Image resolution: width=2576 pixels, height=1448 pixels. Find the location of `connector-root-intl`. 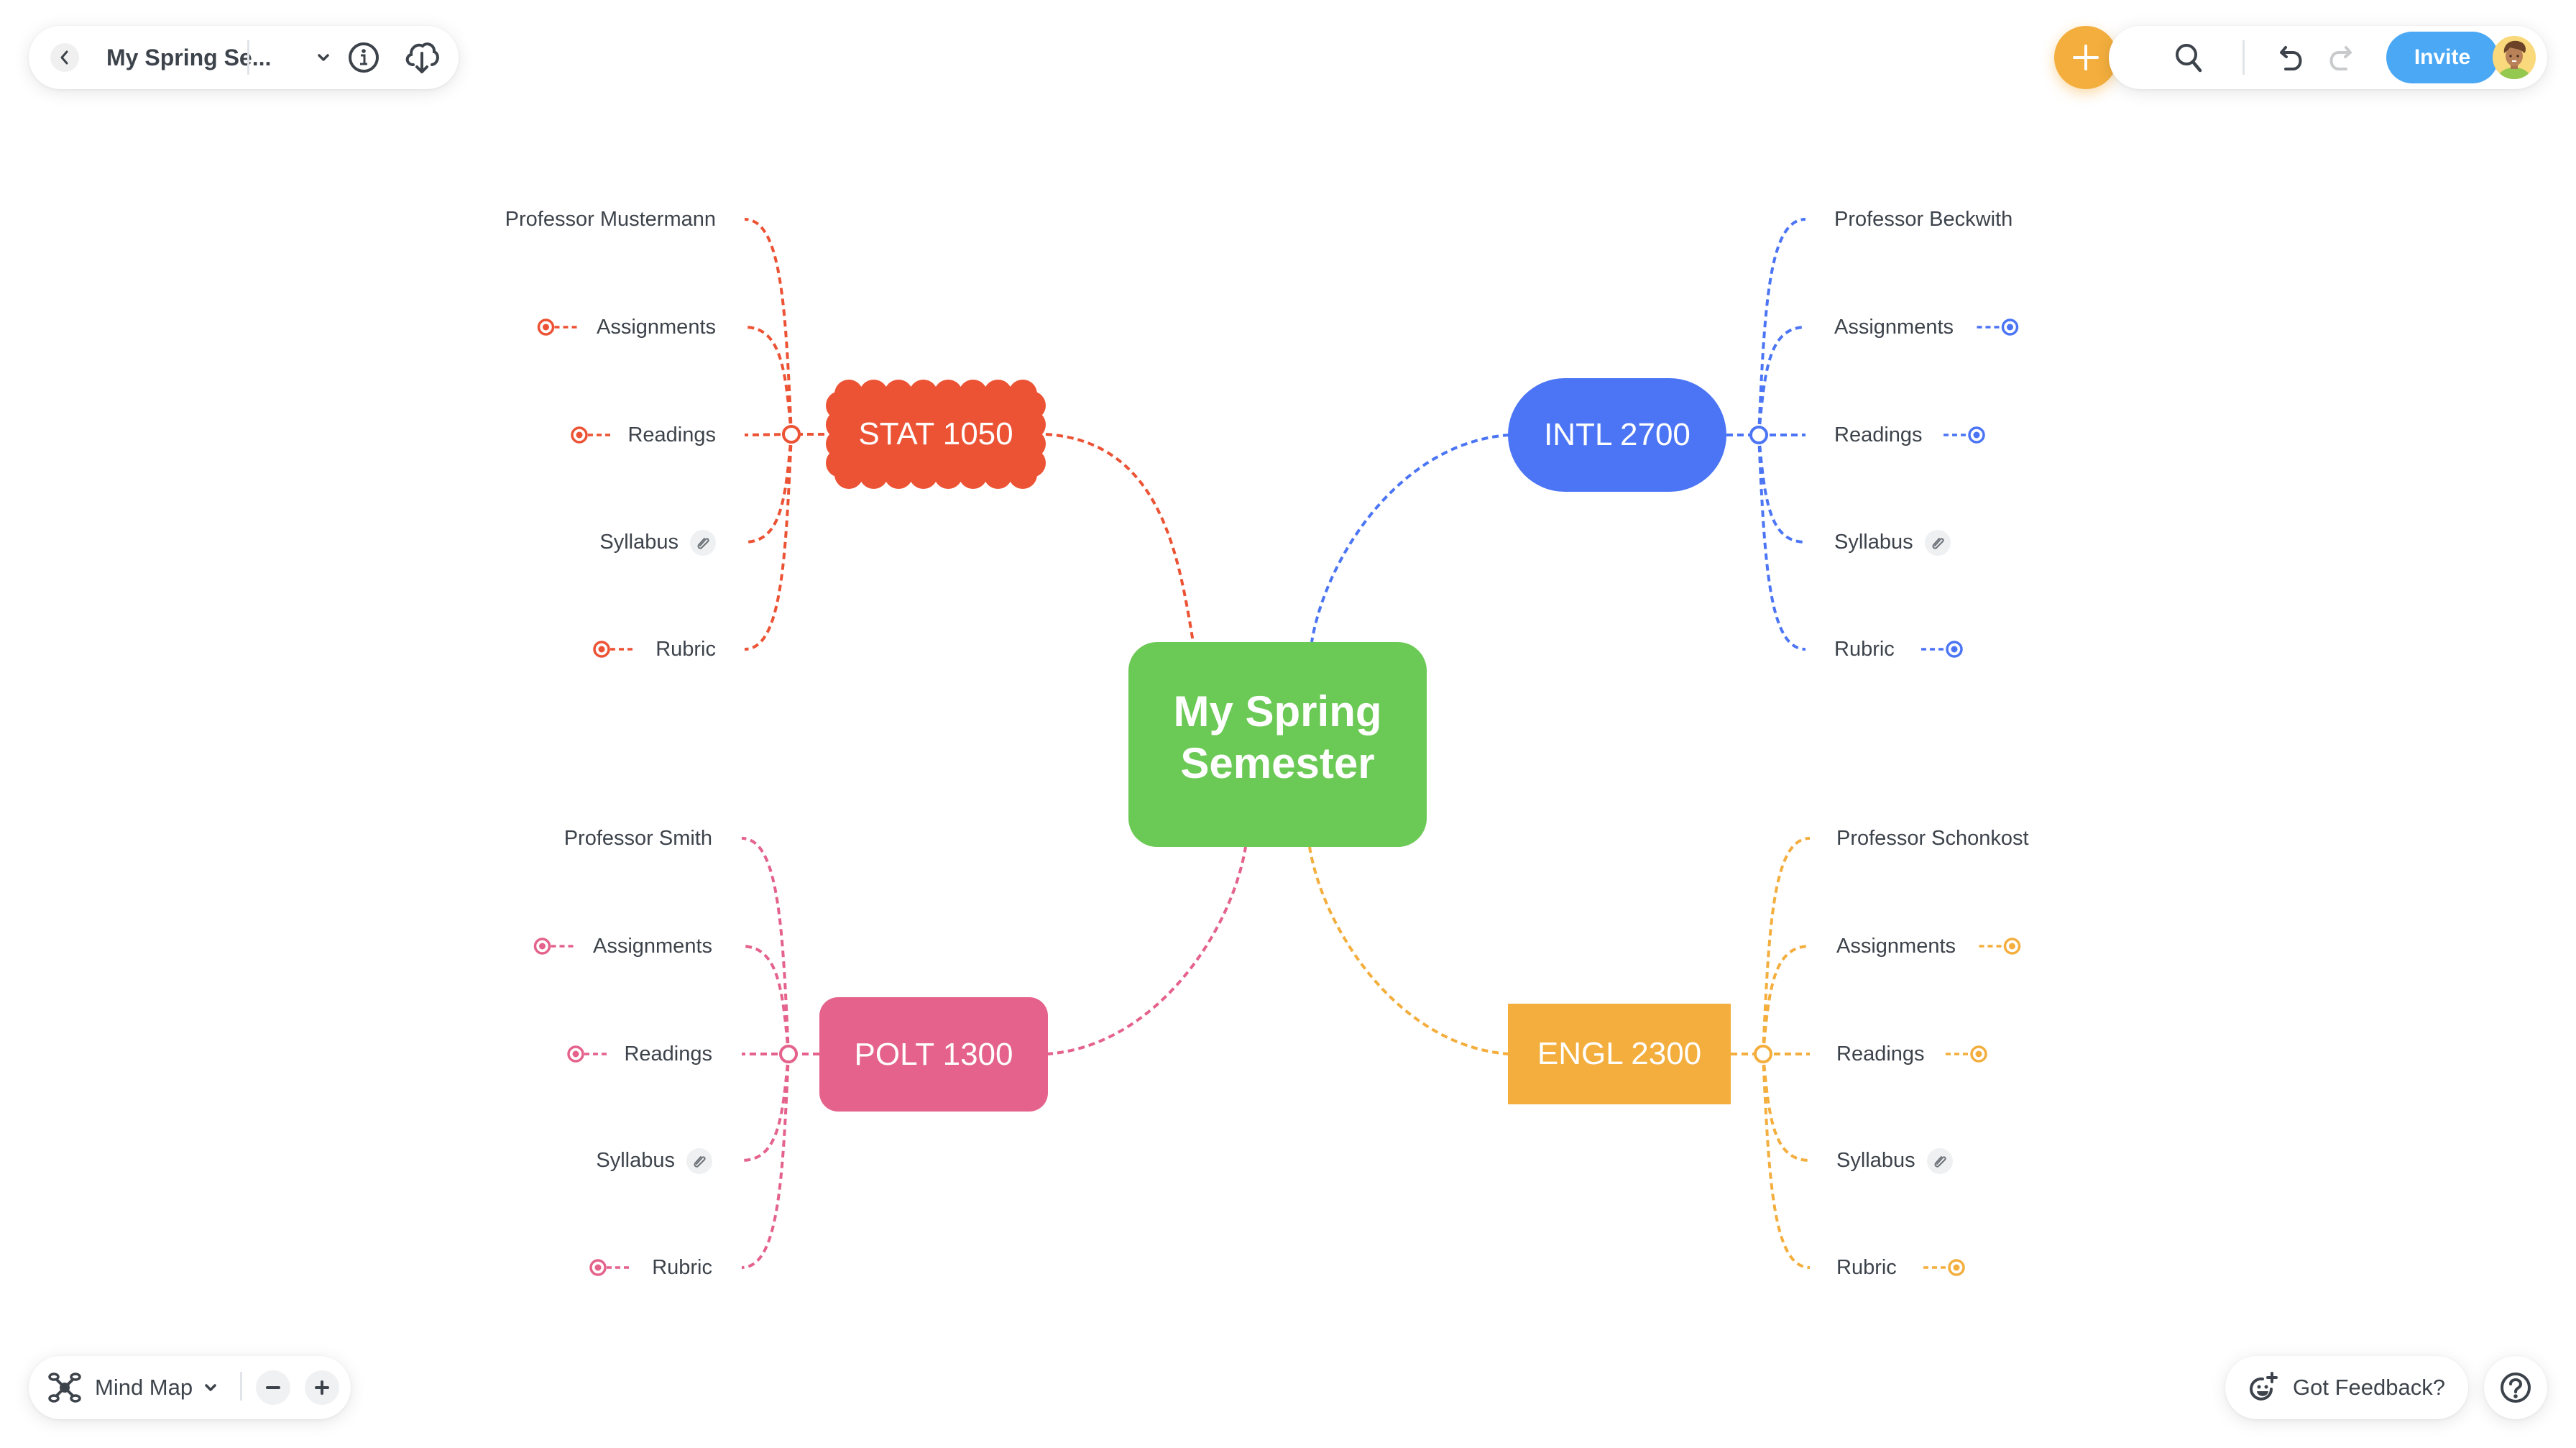

connector-root-intl is located at coordinates (1410, 538).